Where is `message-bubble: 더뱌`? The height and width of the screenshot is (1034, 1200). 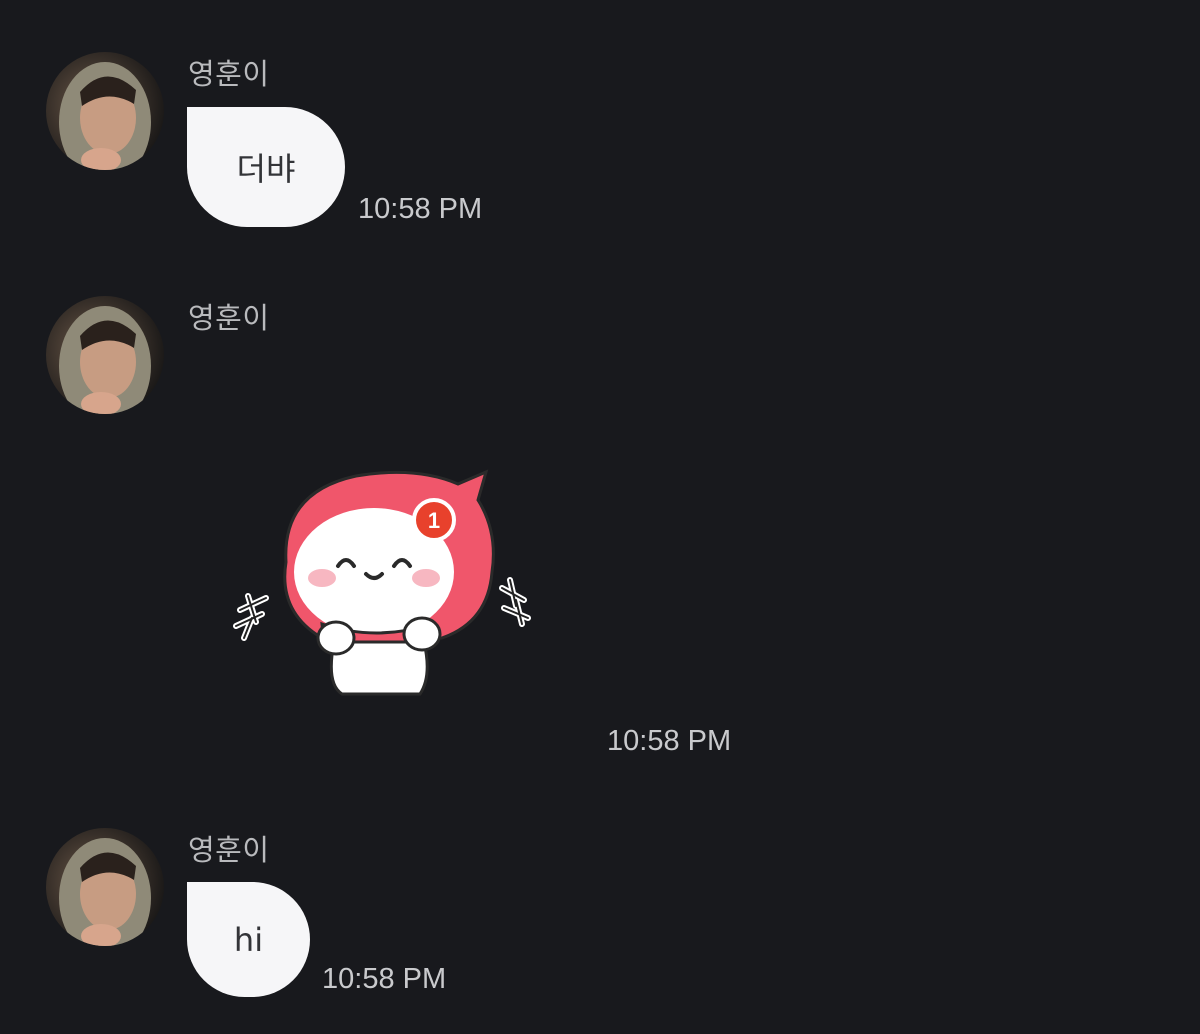
message-bubble: 더뱌 is located at coordinates (266, 167).